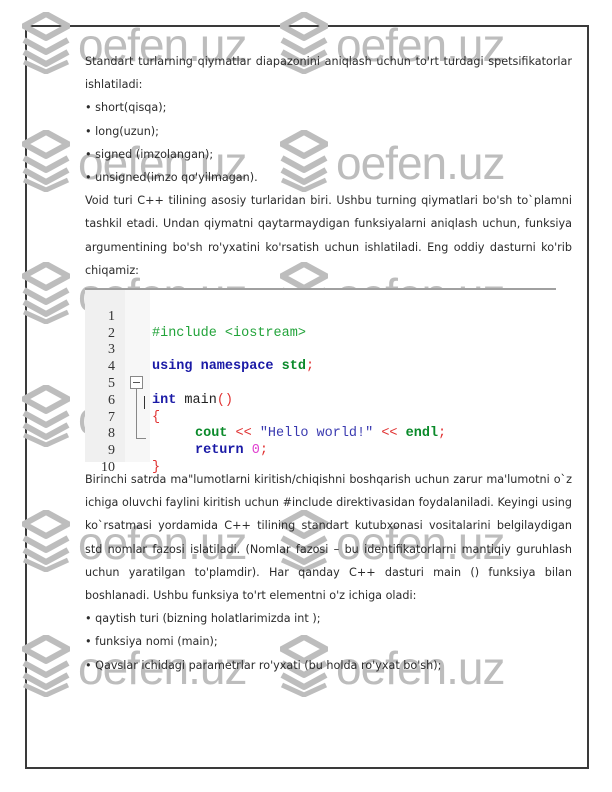 The height and width of the screenshot is (792, 612). Describe the element at coordinates (151, 642) in the screenshot. I see `list-item: • funksiya nomi (main);` at that location.